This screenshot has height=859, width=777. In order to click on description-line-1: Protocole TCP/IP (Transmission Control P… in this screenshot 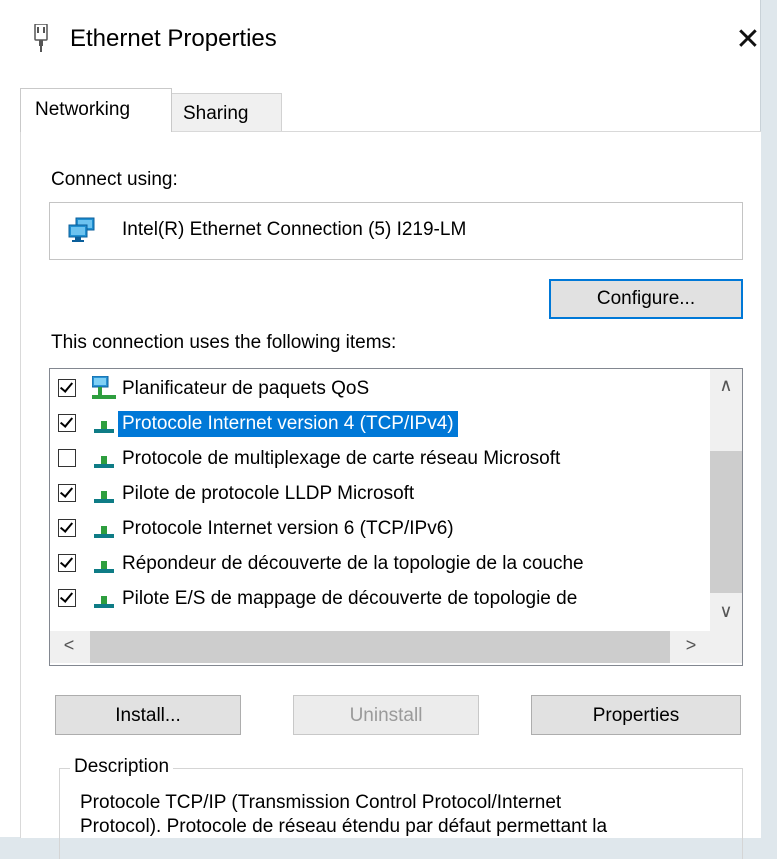, I will do `click(321, 802)`.